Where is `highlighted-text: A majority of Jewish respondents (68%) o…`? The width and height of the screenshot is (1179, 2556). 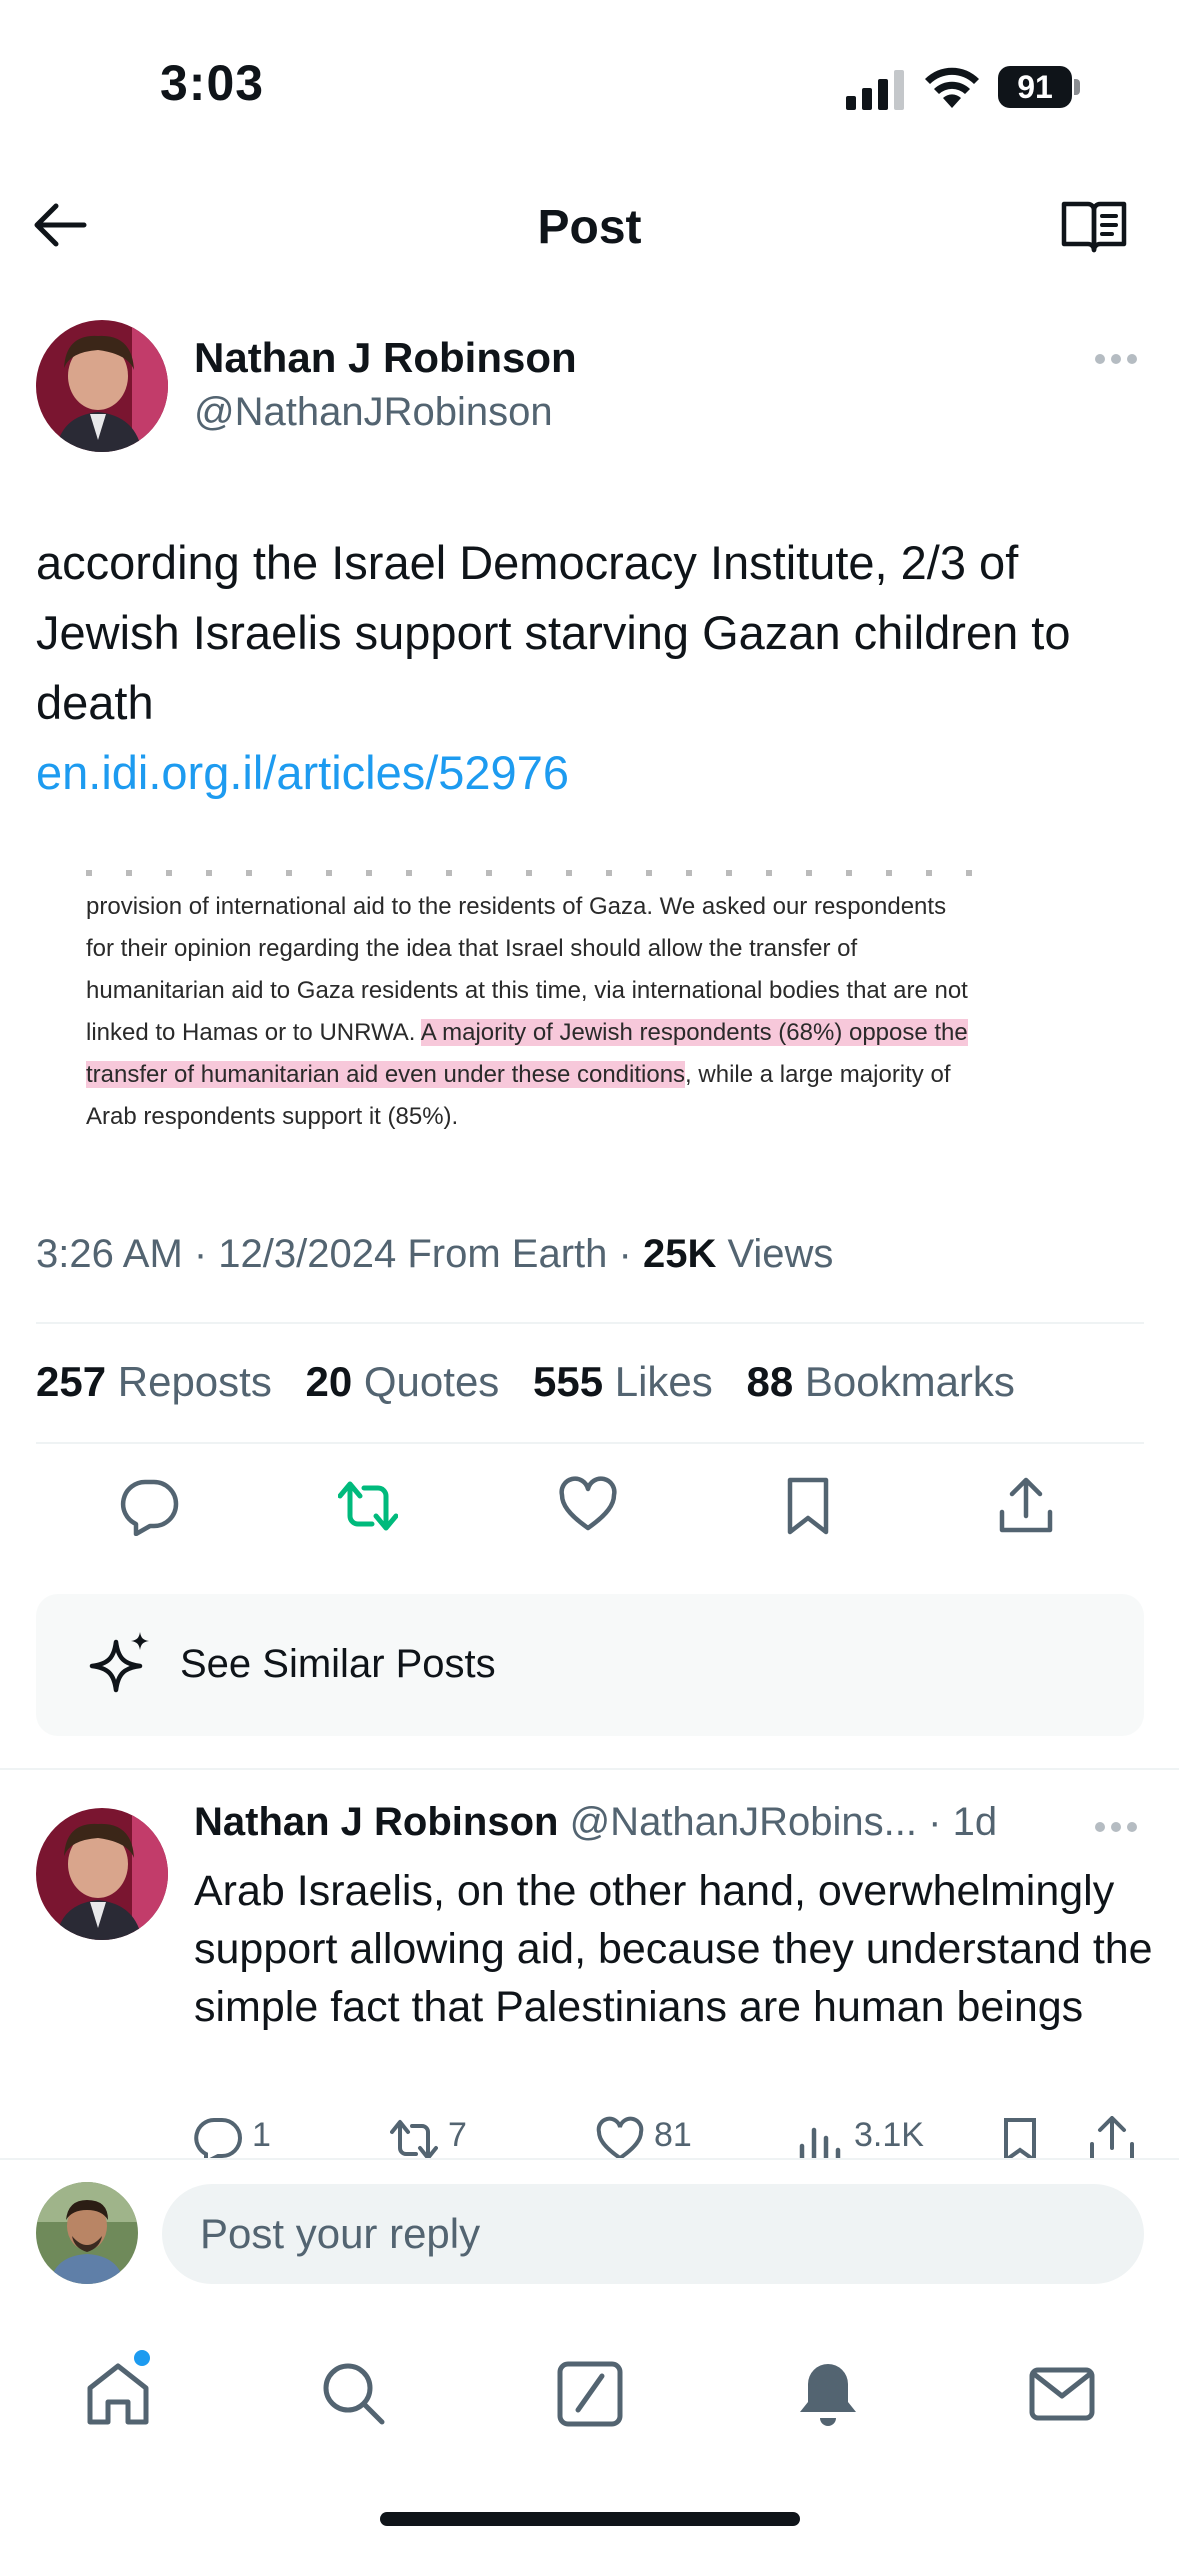 highlighted-text: A majority of Jewish respondents (68%) o… is located at coordinates (694, 1032).